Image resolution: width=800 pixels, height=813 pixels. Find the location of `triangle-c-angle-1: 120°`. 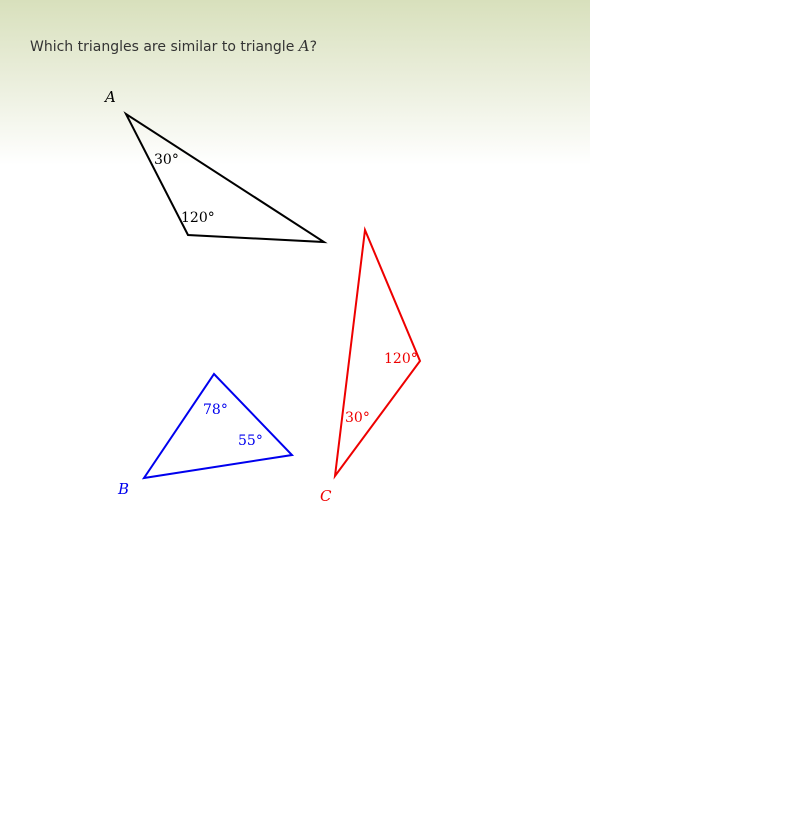

triangle-c-angle-1: 120° is located at coordinates (401, 359).